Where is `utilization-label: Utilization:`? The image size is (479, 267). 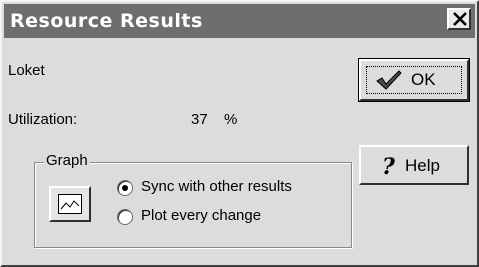
utilization-label: Utilization: is located at coordinates (43, 119).